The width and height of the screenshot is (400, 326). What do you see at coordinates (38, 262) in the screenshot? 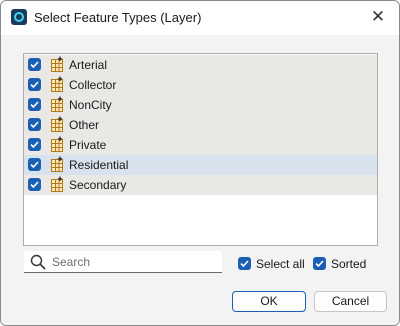
I see `search-icon` at bounding box center [38, 262].